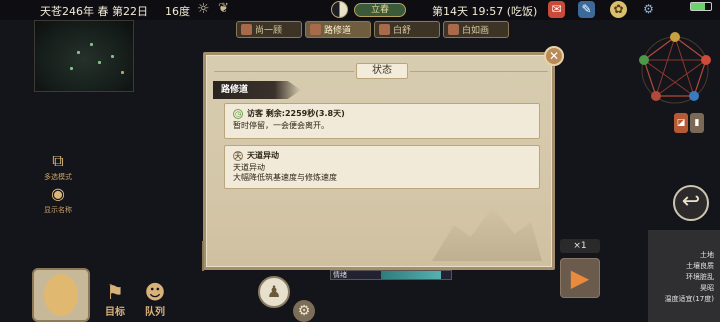  I want to click on card-heading: 访客 剩余:2259秒(3.8天), so click(296, 113).